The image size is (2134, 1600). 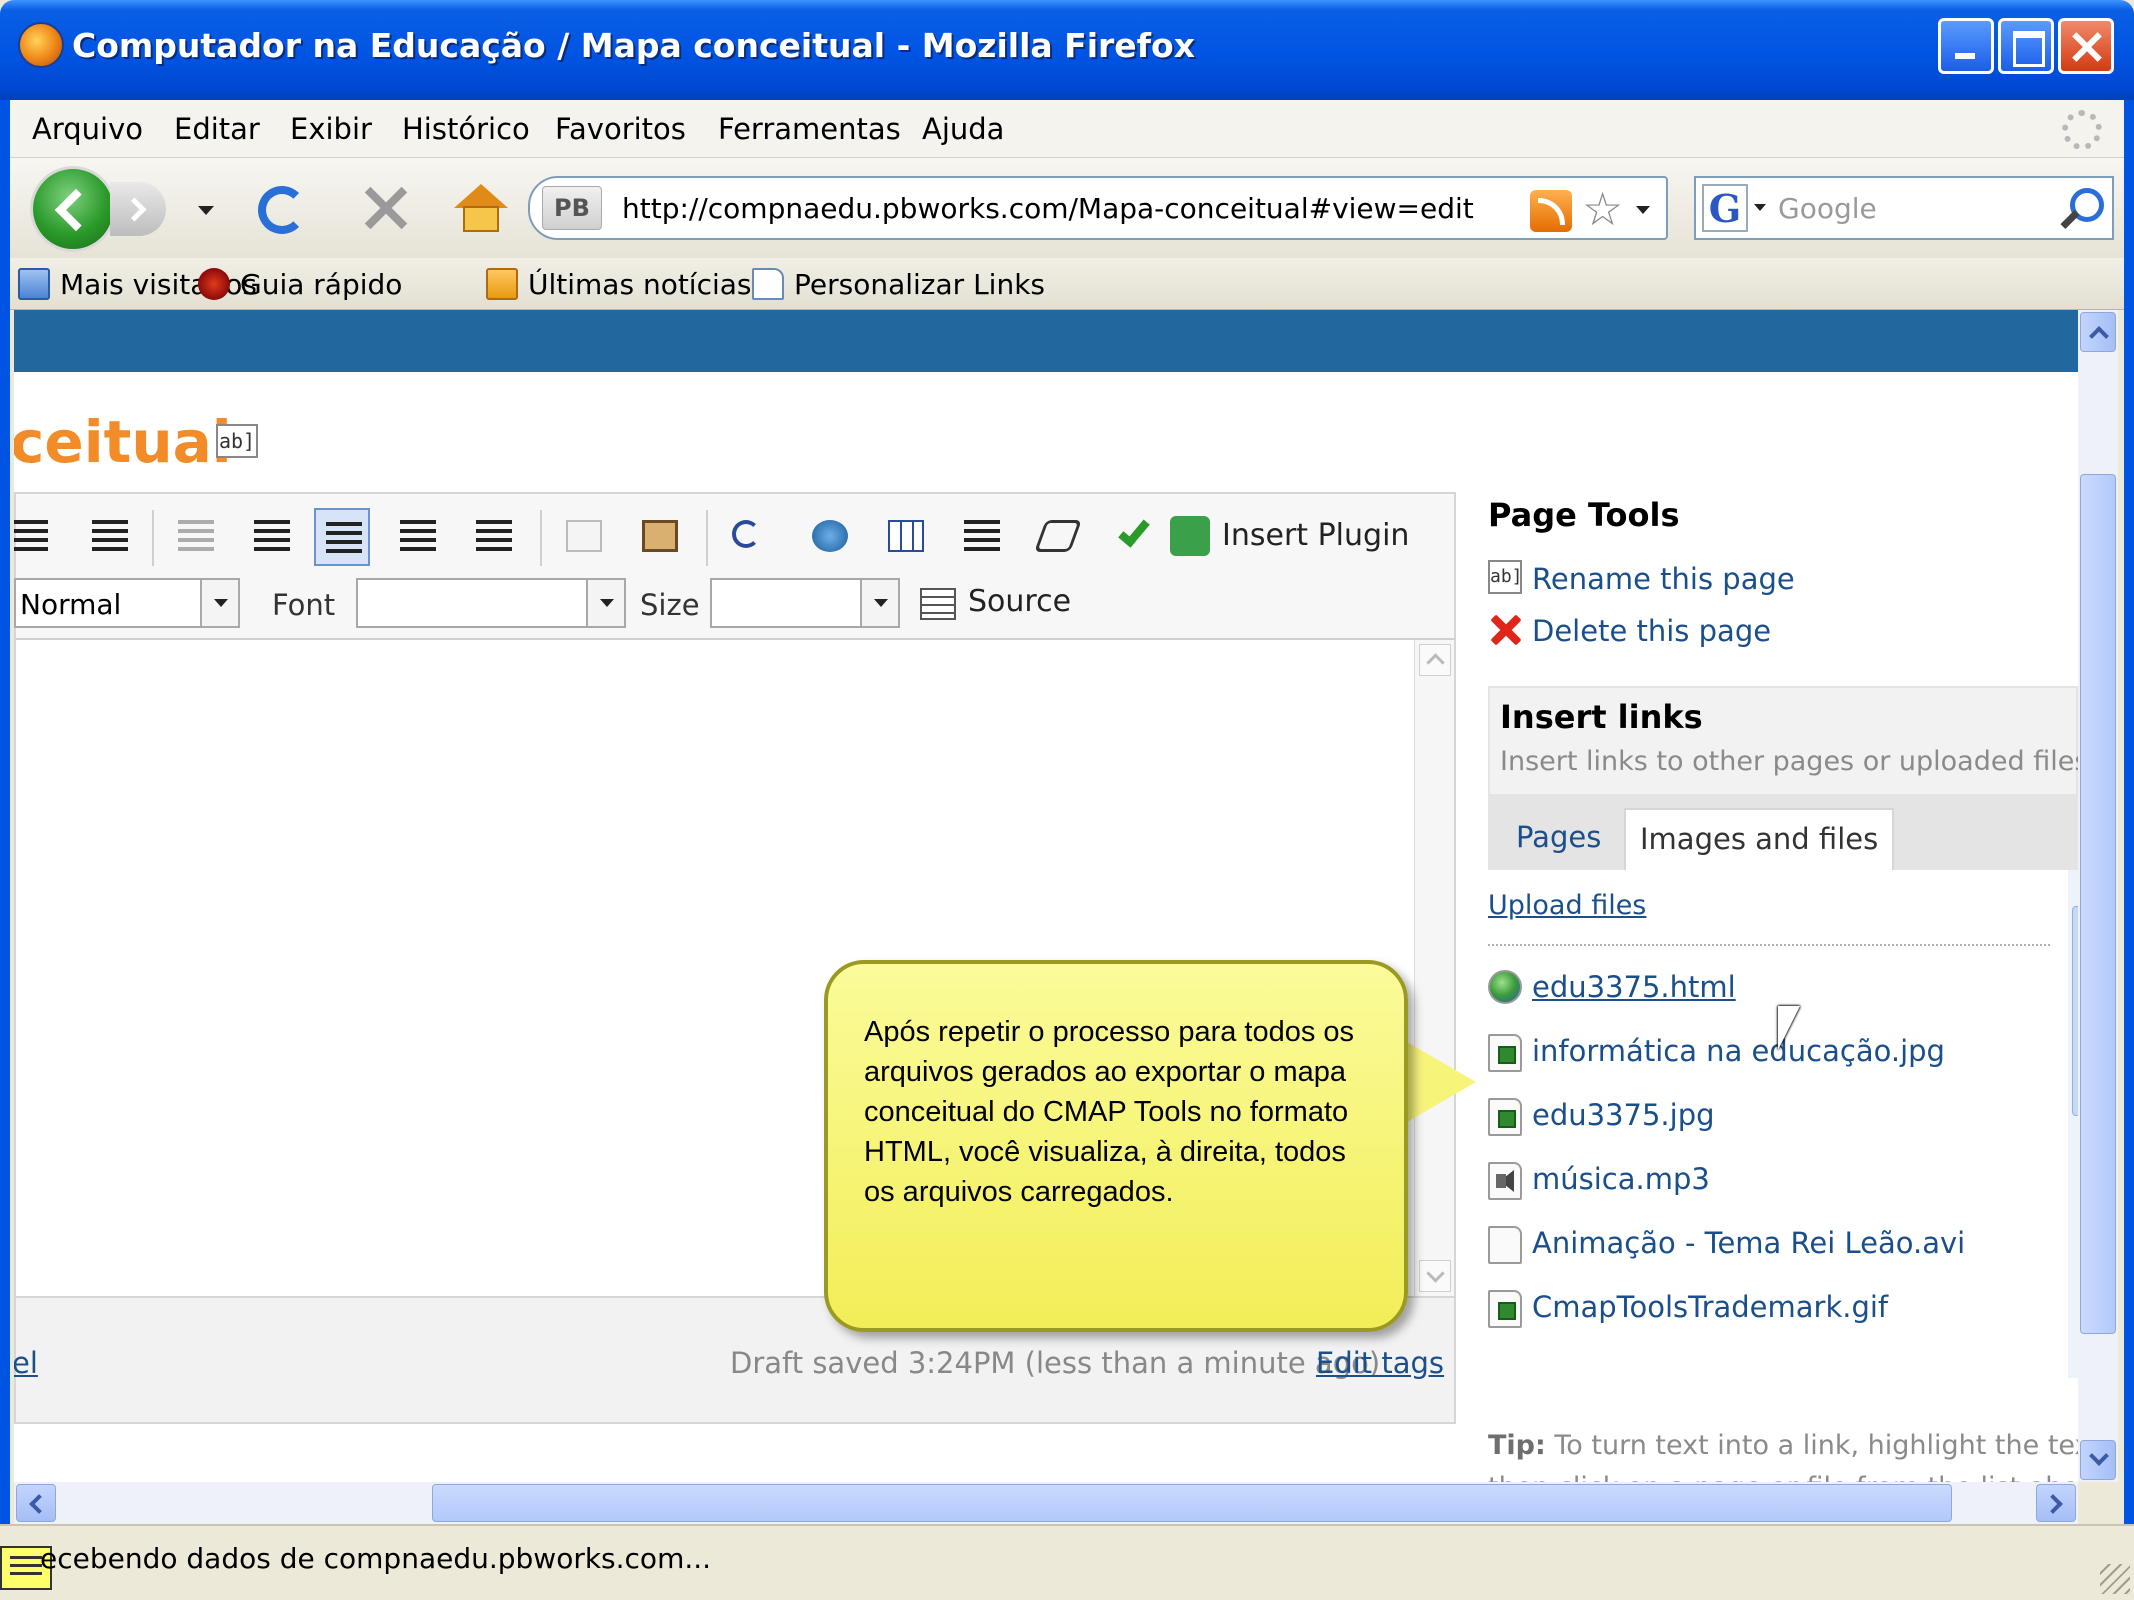 I want to click on back-button, so click(x=73, y=209).